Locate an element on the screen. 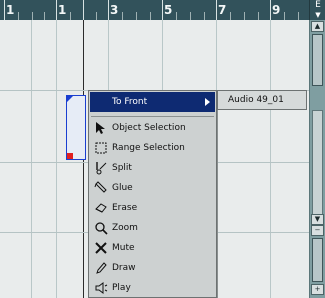  vertical-scrollbar: ▲ ▼ − + is located at coordinates (317, 159).